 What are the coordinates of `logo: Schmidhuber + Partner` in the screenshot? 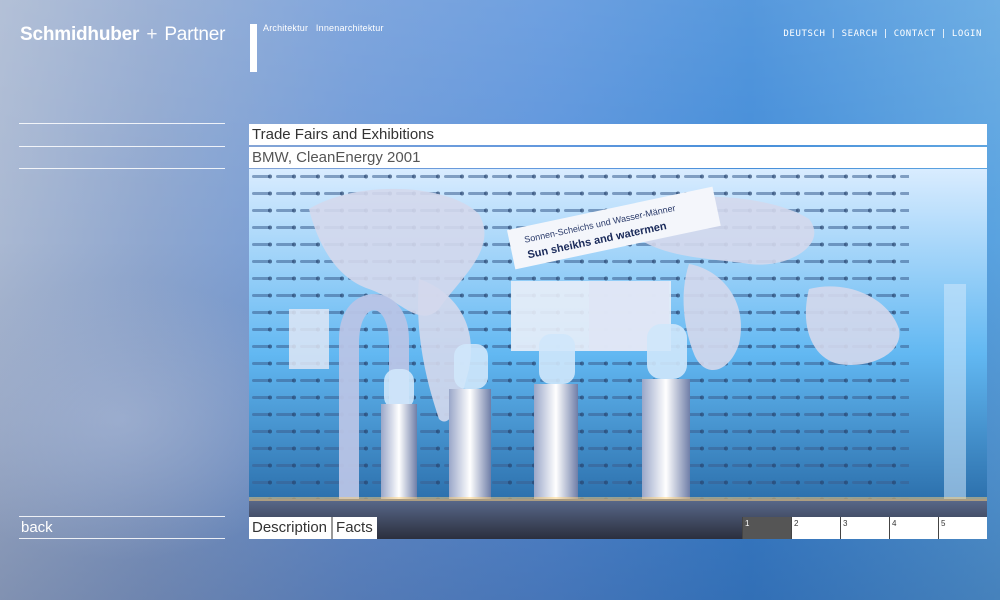 It's located at (122, 35).